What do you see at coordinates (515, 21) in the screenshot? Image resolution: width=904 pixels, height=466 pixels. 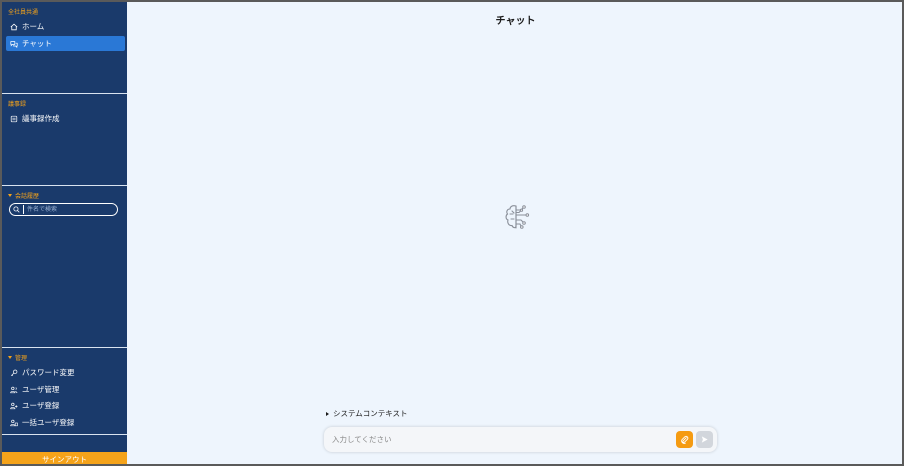 I see `page-title: チャット` at bounding box center [515, 21].